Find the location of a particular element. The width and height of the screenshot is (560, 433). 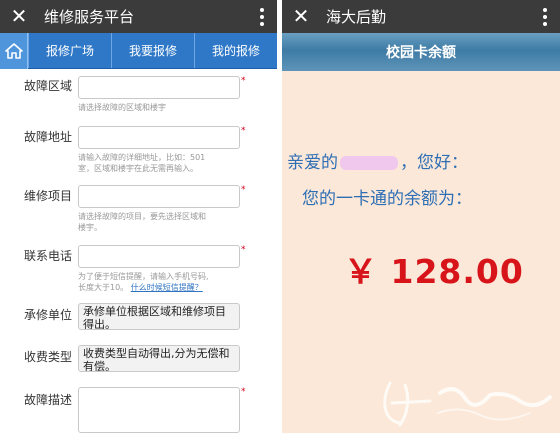

balance-banner: 校园卡余额 is located at coordinates (421, 52).